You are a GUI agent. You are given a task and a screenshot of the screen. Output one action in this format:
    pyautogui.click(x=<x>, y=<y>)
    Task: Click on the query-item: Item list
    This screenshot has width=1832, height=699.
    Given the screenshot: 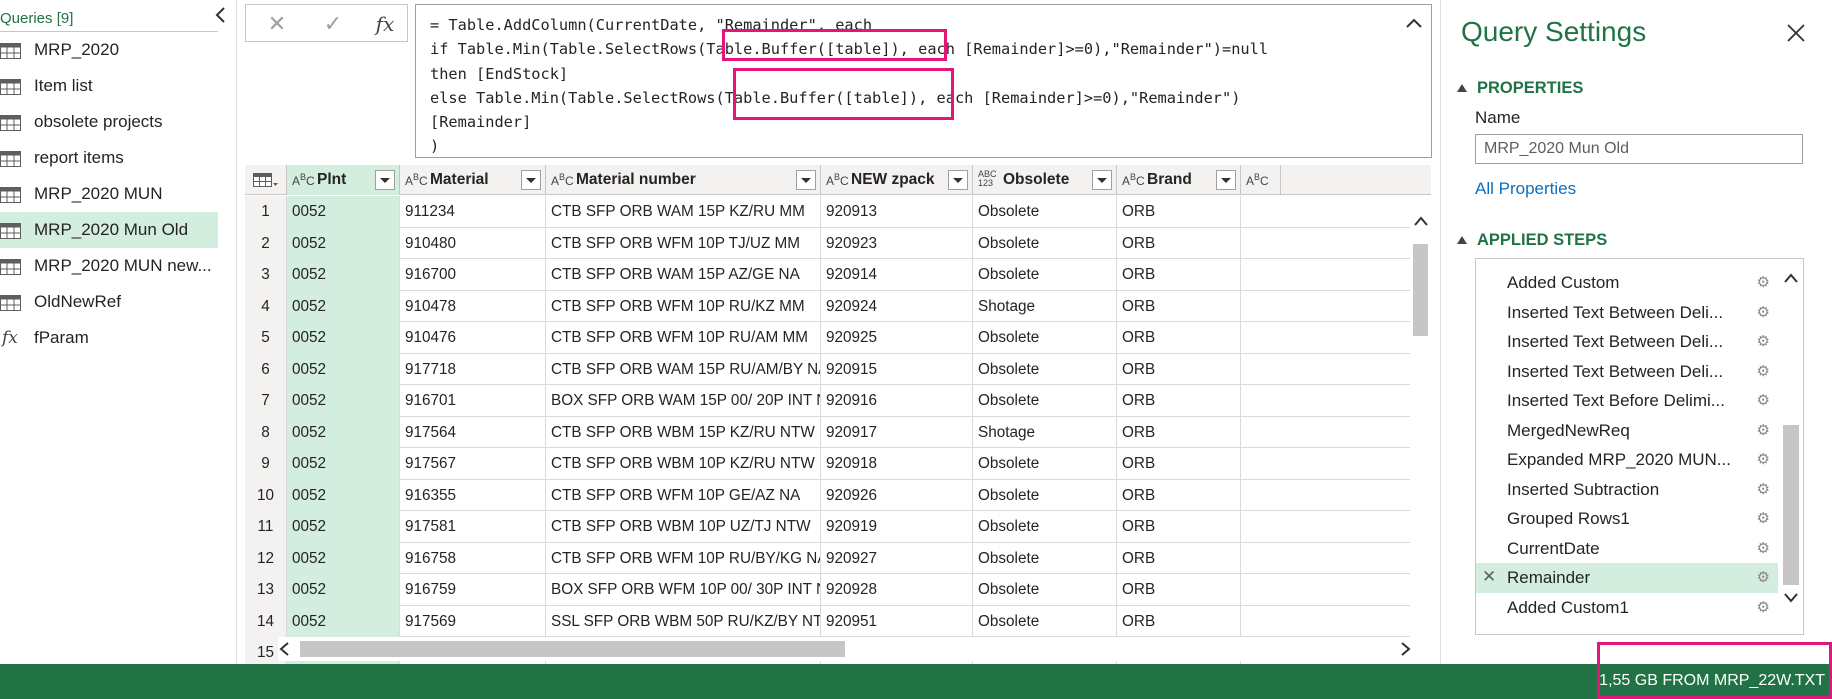 What is the action you would take?
    pyautogui.click(x=109, y=86)
    